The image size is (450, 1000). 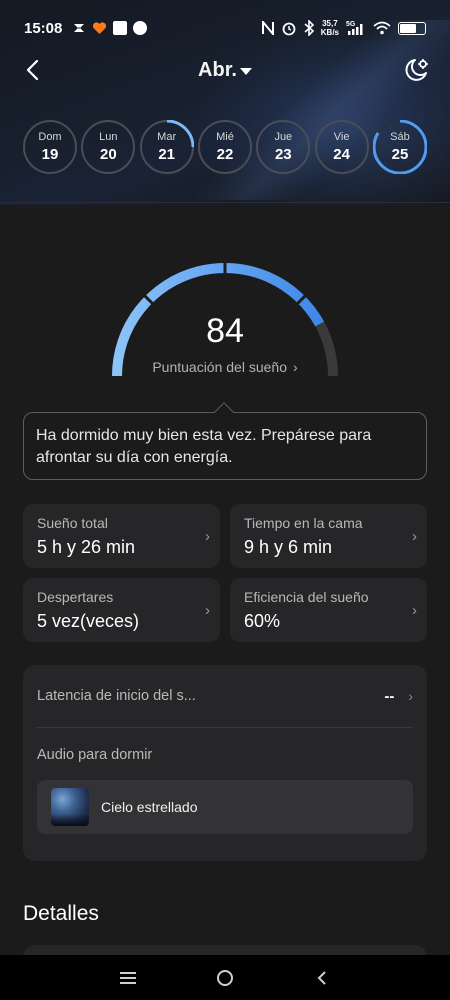 I want to click on recents-button, so click(x=128, y=978).